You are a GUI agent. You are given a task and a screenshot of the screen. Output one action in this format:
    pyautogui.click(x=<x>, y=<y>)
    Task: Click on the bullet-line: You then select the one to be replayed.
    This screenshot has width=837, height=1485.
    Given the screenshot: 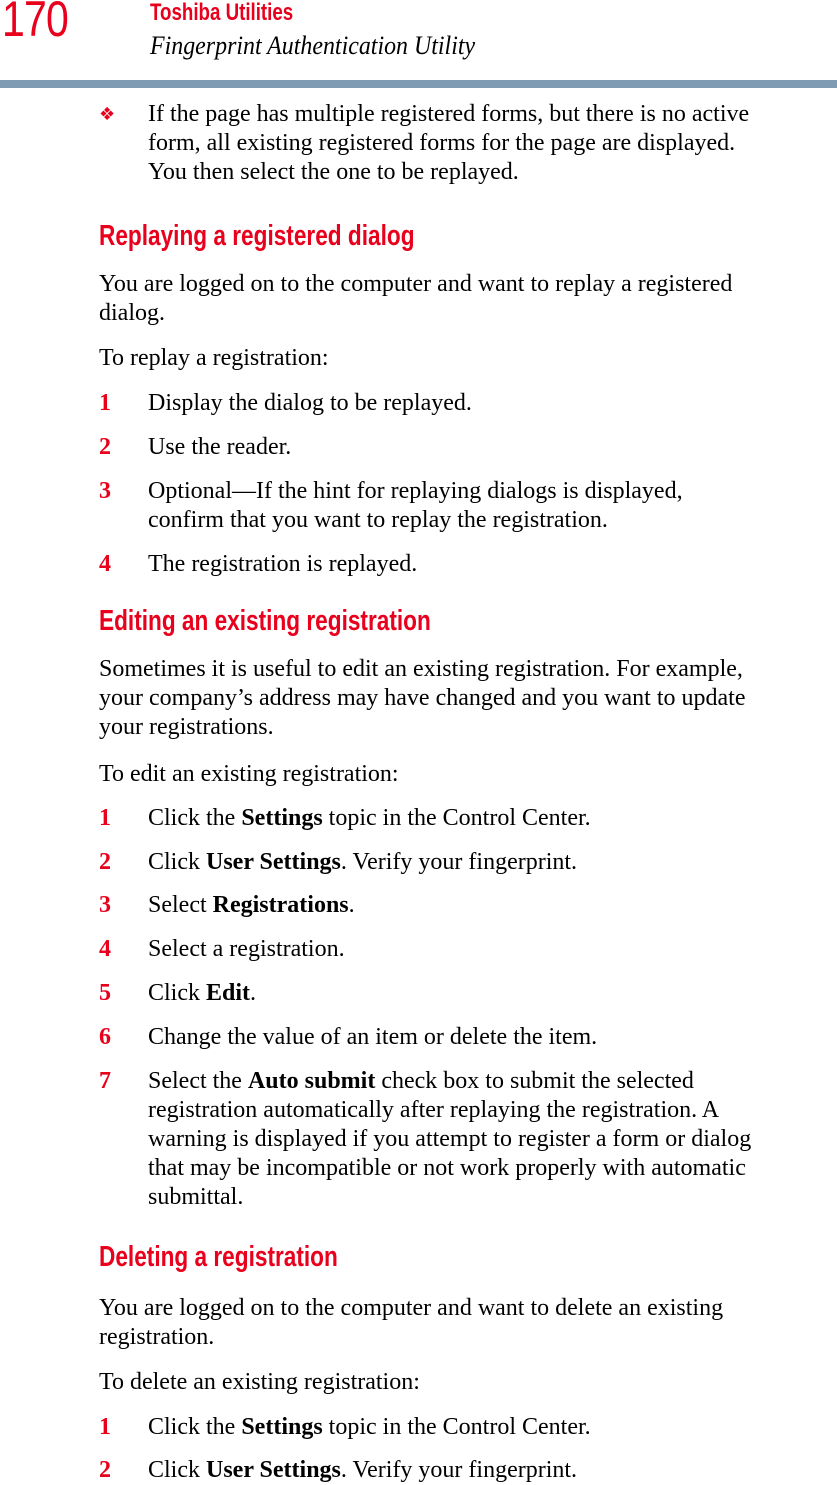 What is the action you would take?
    pyautogui.click(x=333, y=172)
    